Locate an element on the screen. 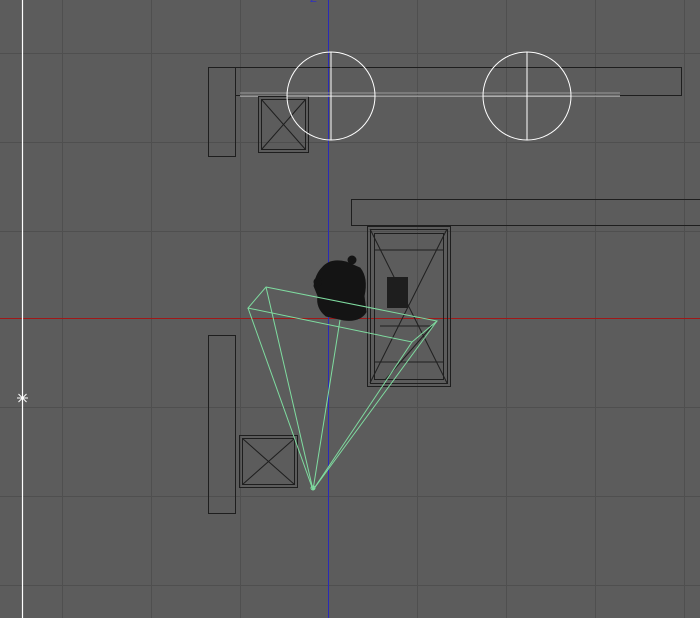 This screenshot has height=618, width=700. light-icon is located at coordinates (22, 398).